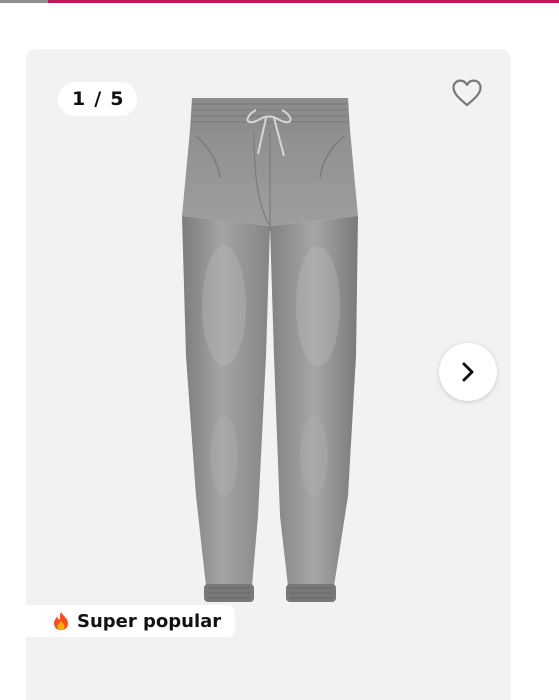  Describe the element at coordinates (117, 99) in the screenshot. I see `counter-total: 5` at that location.